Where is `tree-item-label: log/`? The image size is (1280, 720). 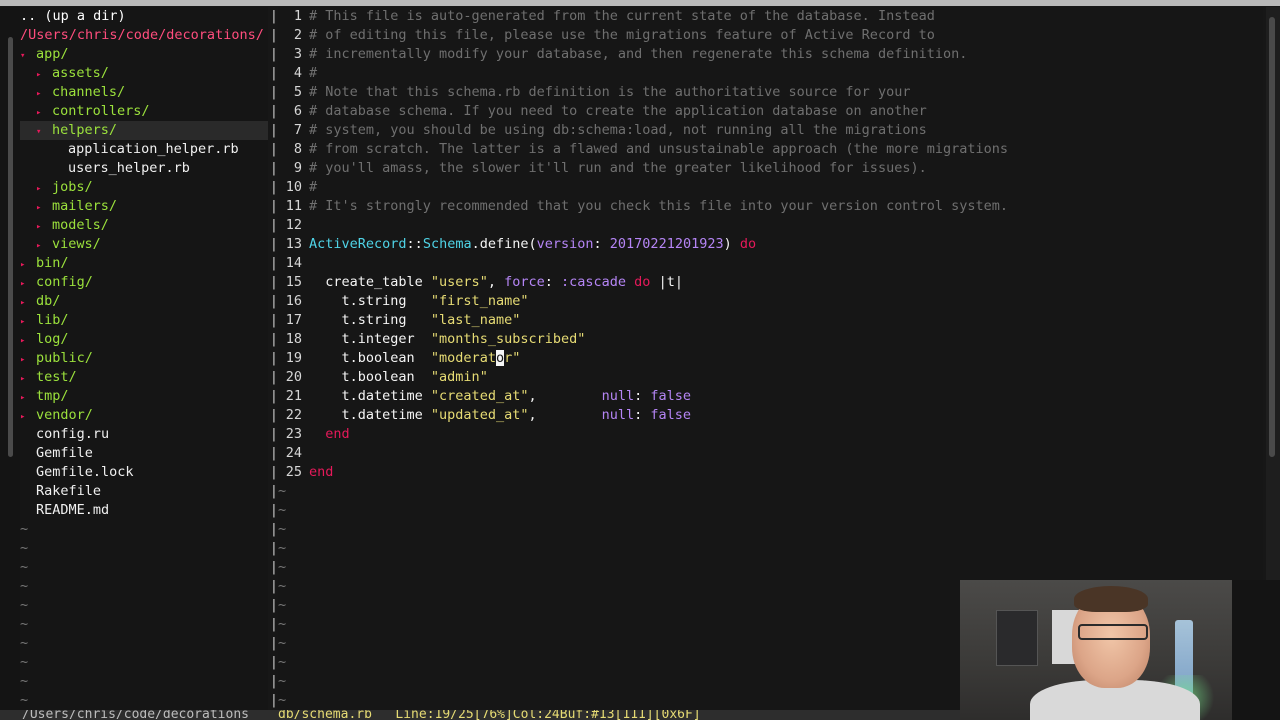 tree-item-label: log/ is located at coordinates (52, 339).